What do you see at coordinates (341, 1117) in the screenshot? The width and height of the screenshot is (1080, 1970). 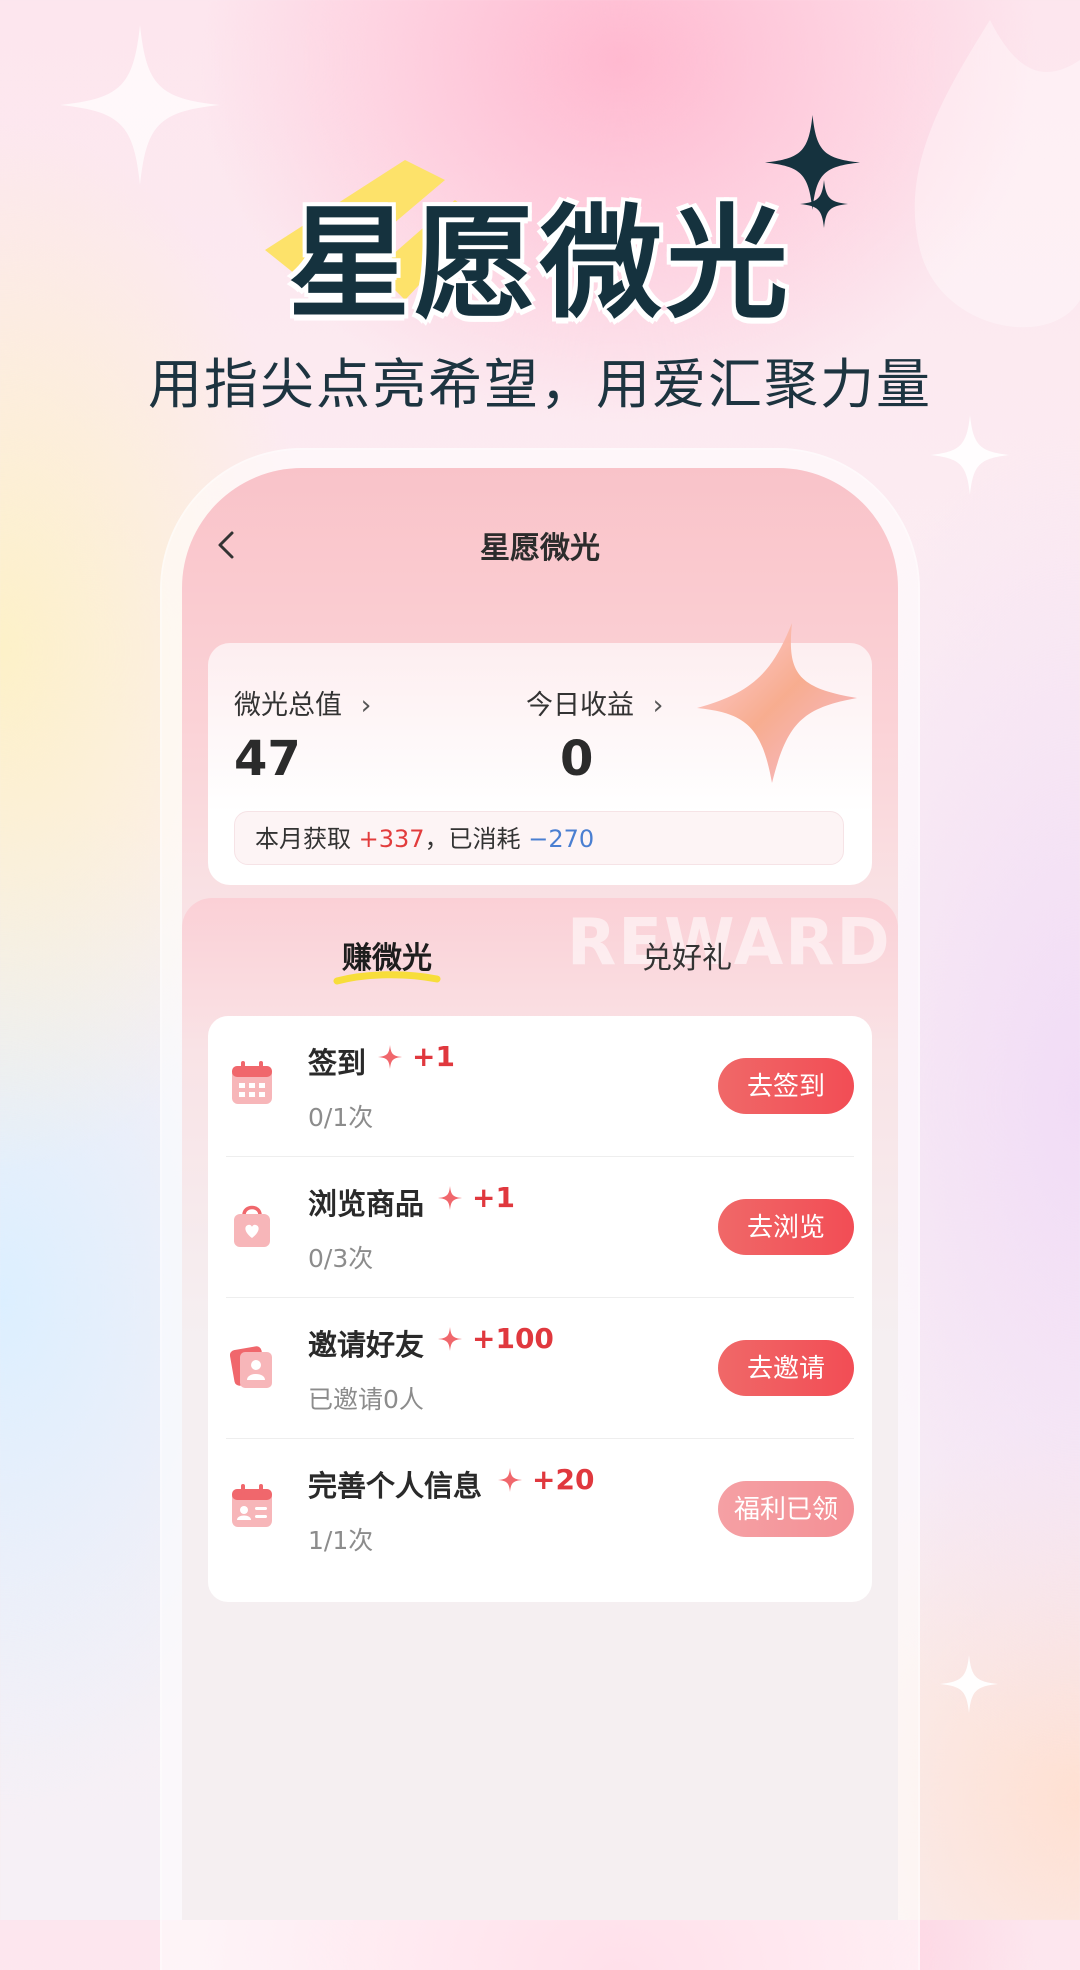 I see `task-progress: 0/1次` at bounding box center [341, 1117].